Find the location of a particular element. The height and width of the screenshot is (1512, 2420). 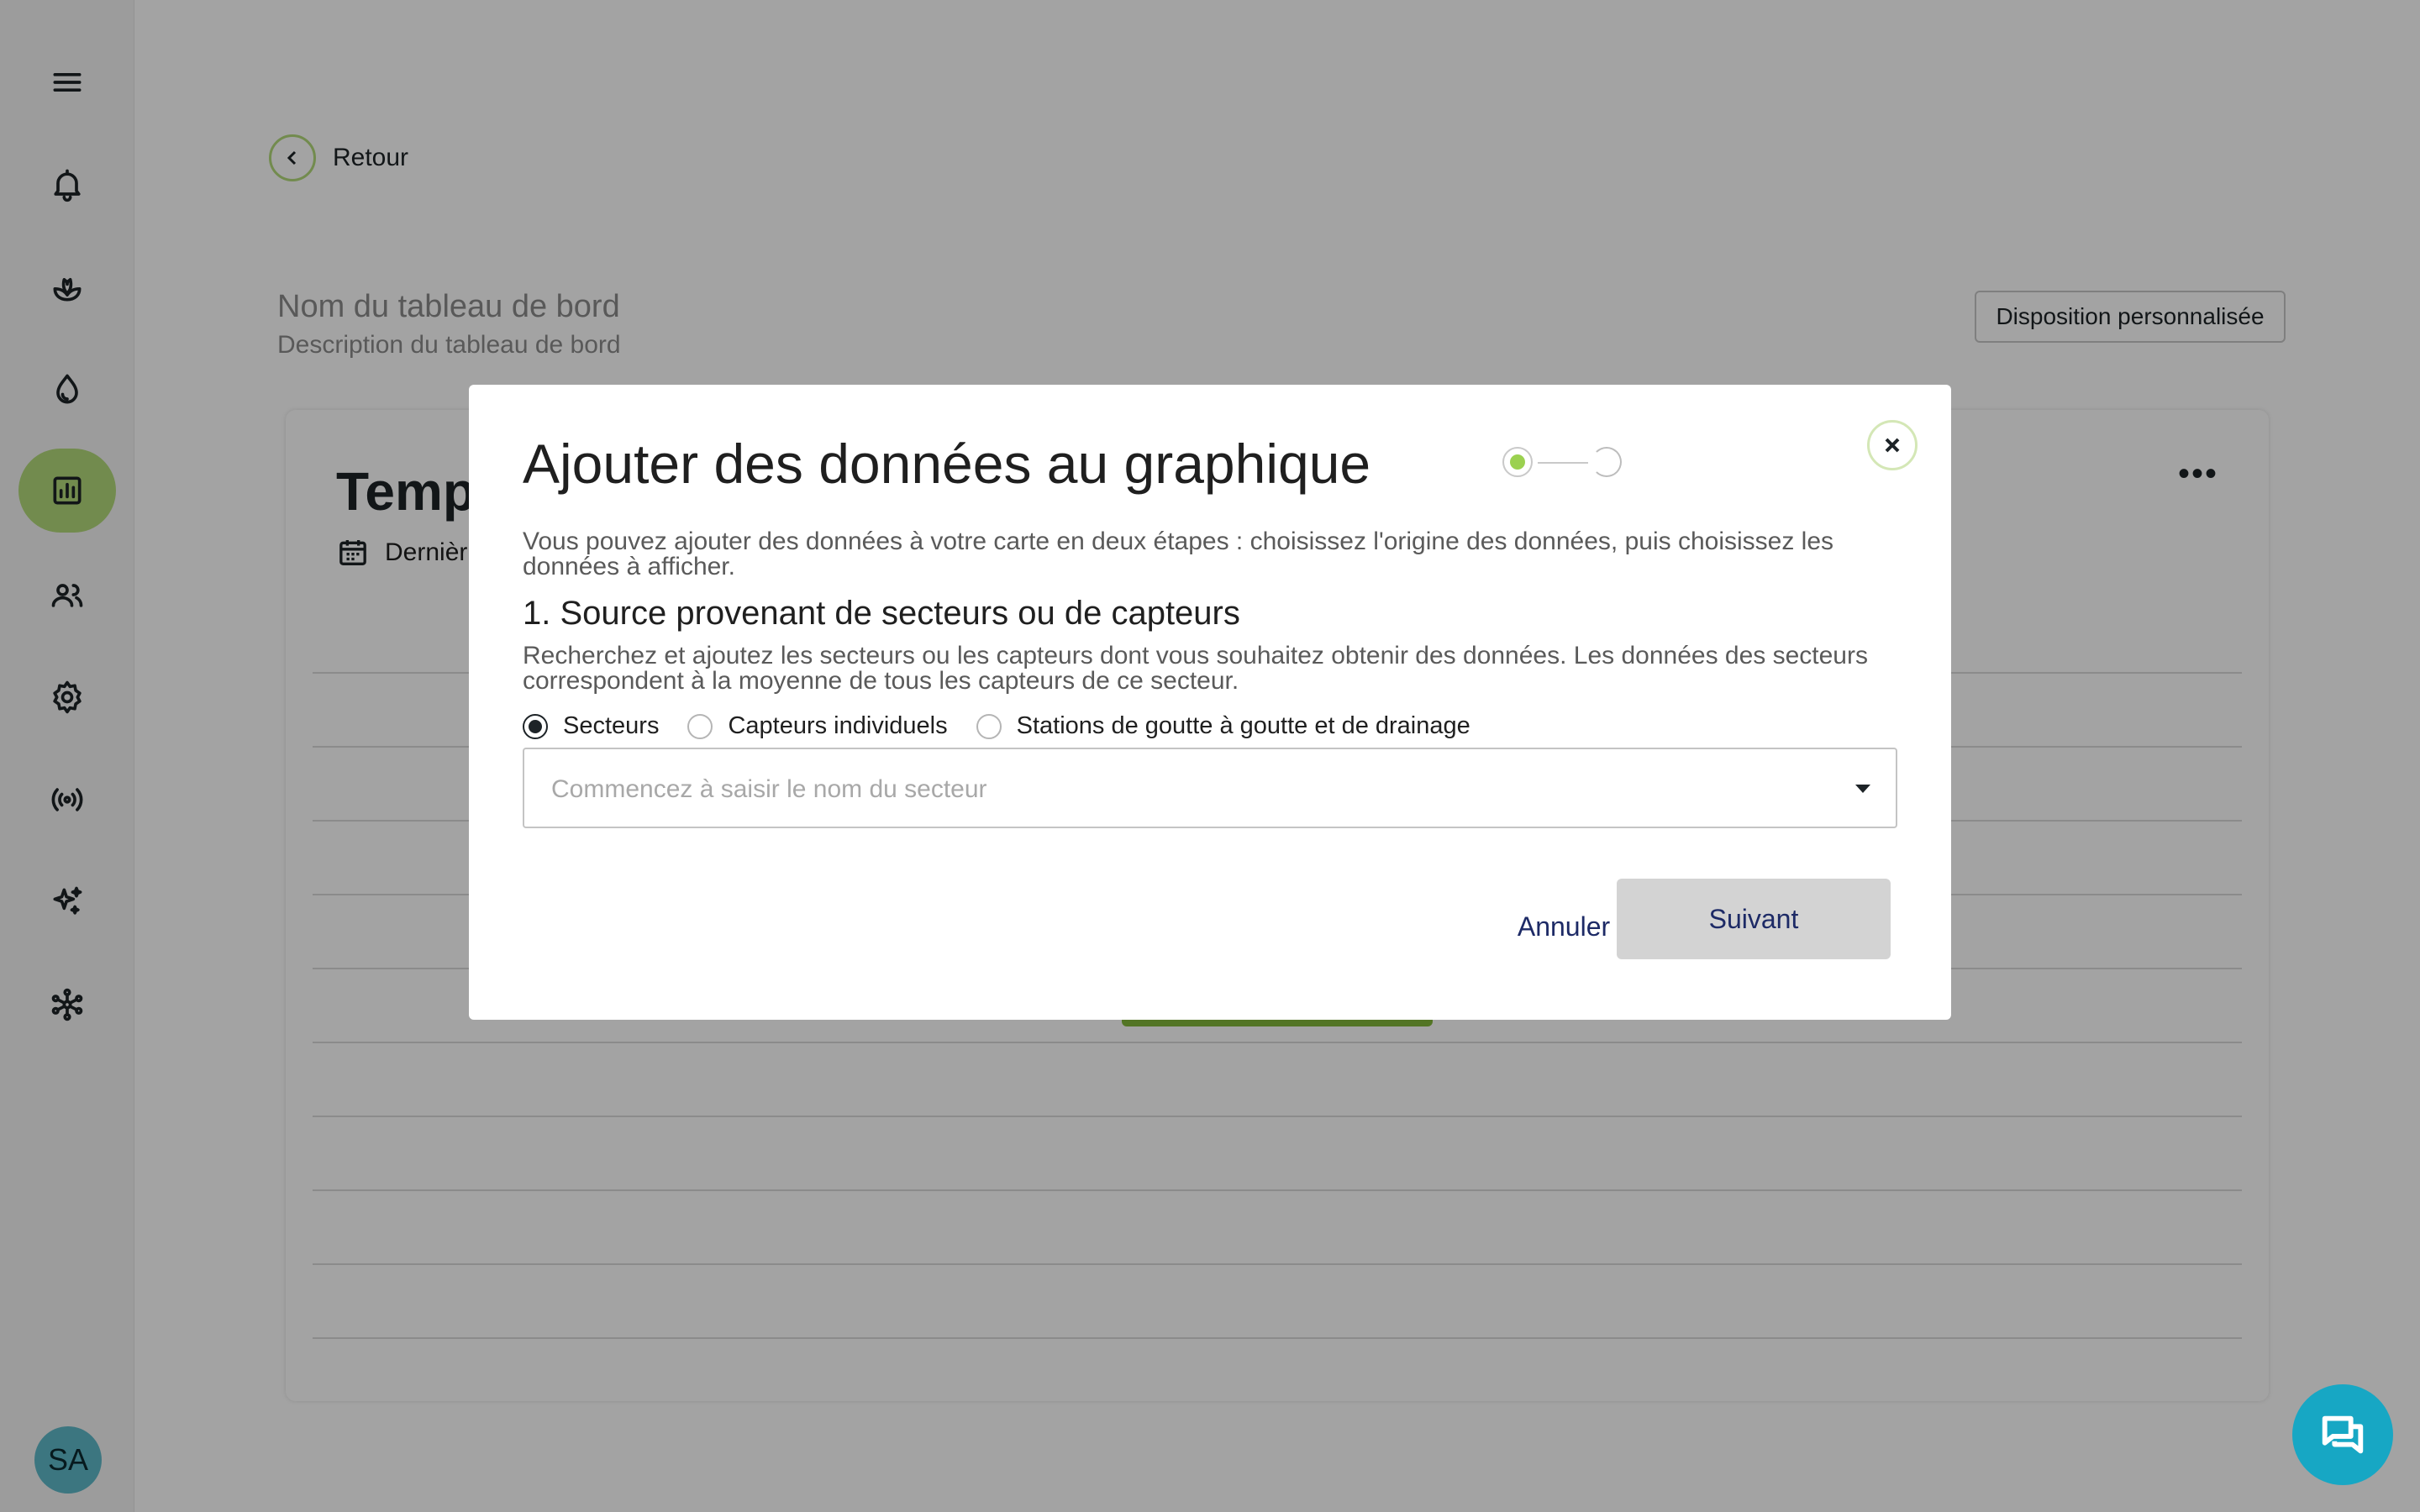

chevron-down-icon is located at coordinates (1862, 789).